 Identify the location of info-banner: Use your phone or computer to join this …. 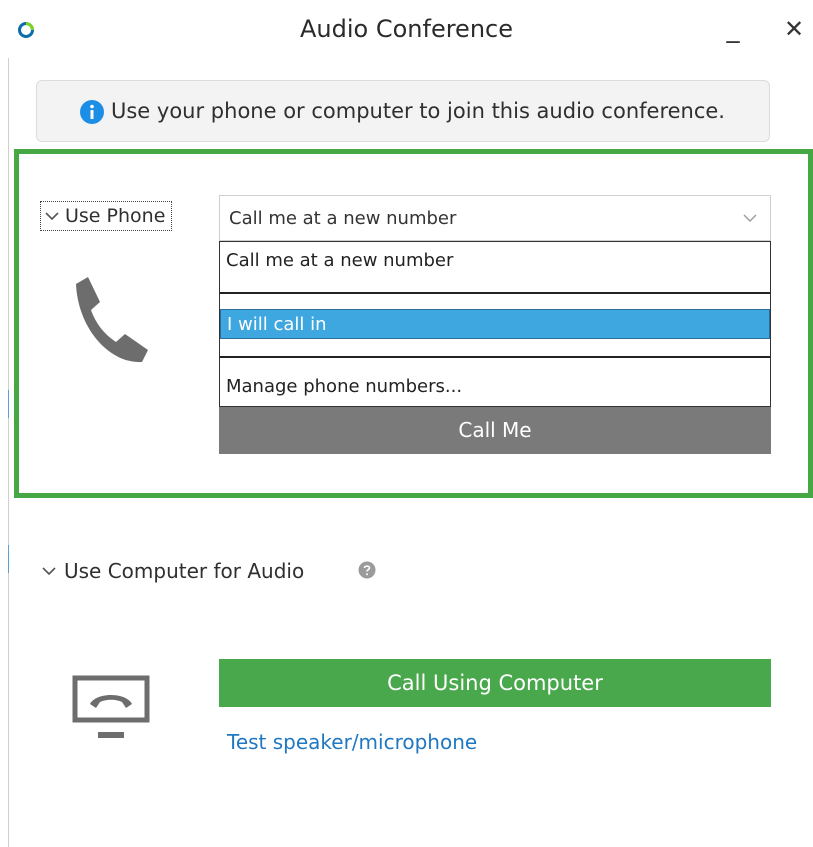
(403, 111).